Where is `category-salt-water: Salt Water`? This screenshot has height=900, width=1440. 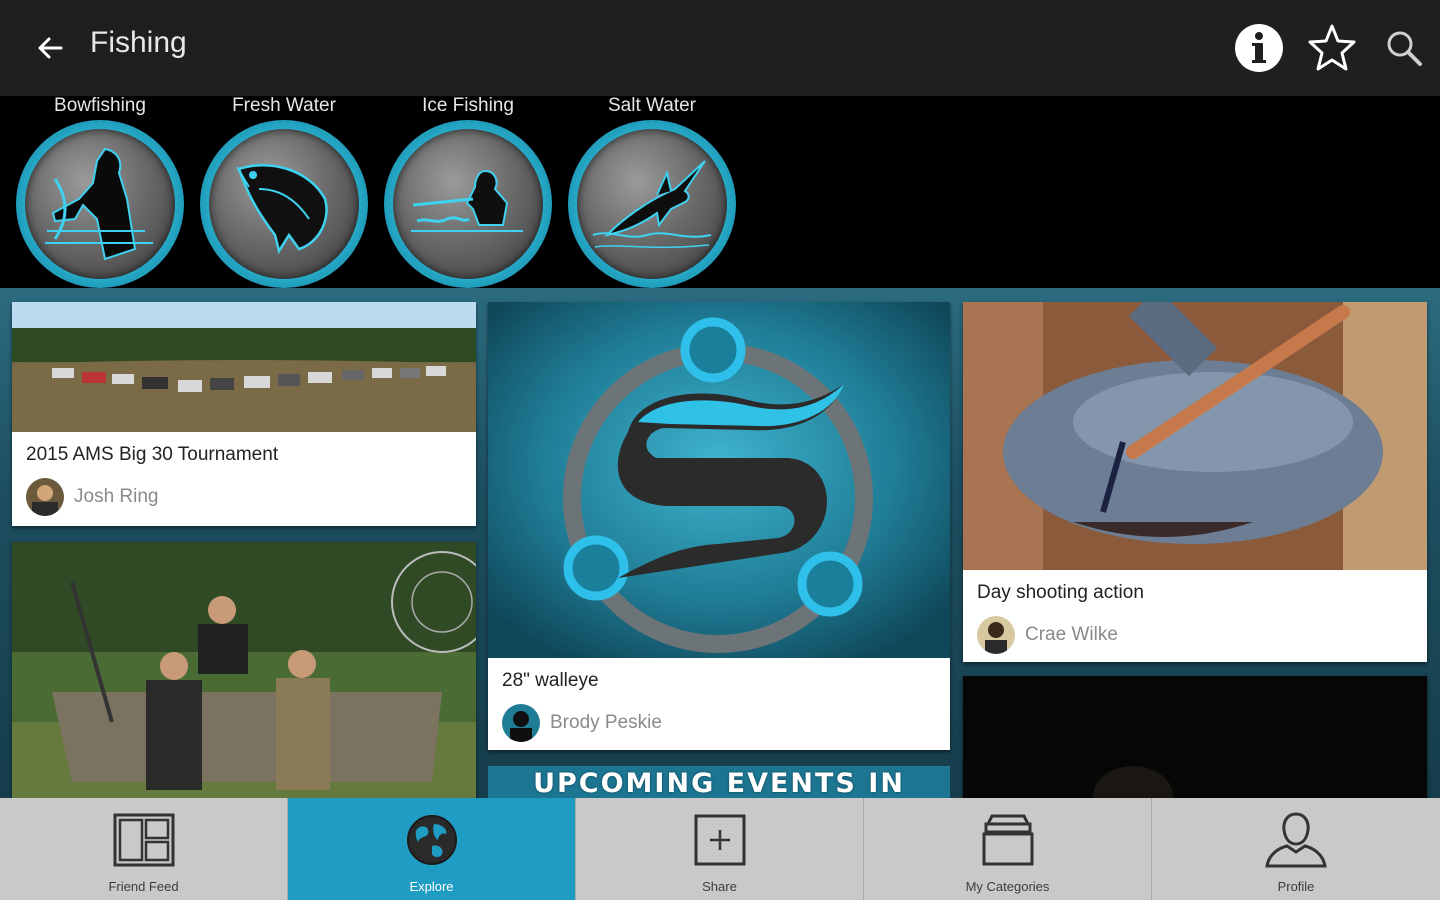 category-salt-water: Salt Water is located at coordinates (652, 192).